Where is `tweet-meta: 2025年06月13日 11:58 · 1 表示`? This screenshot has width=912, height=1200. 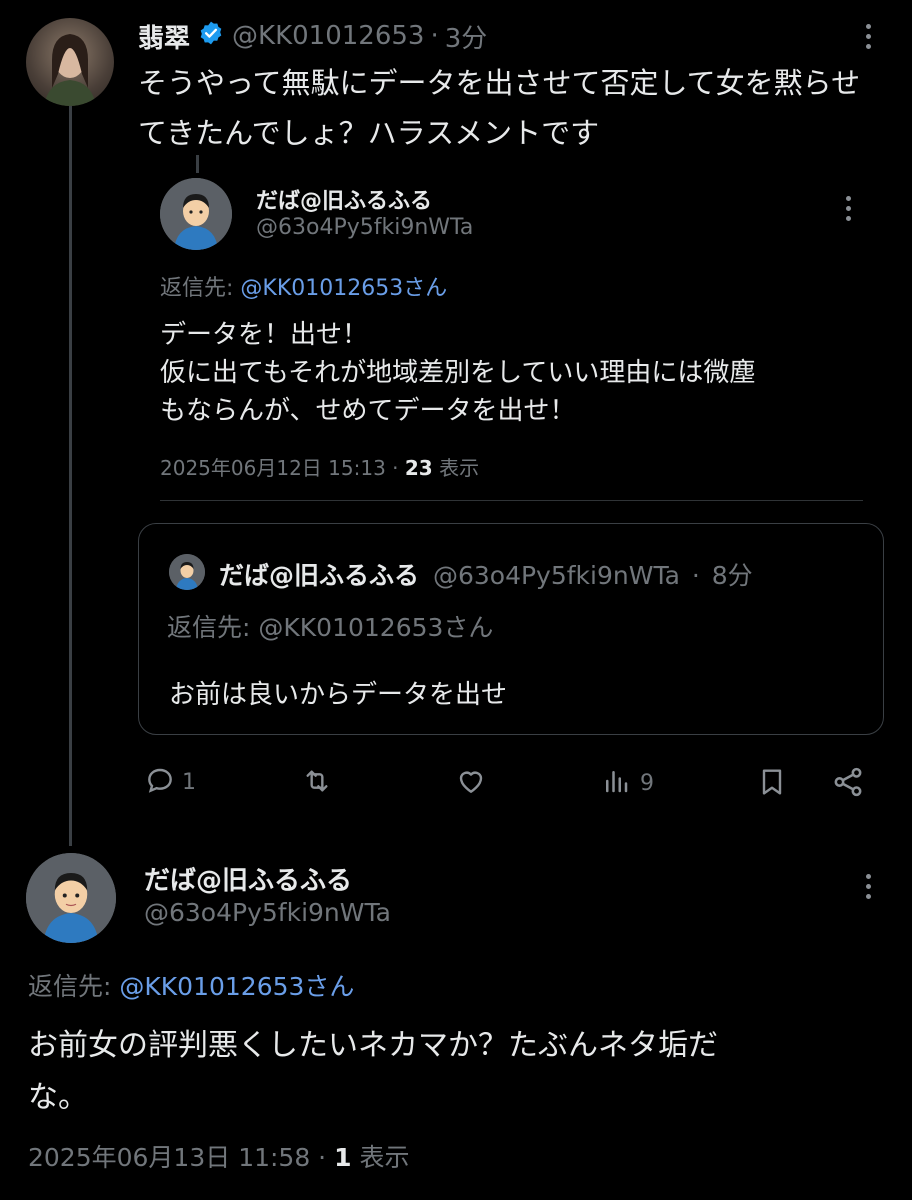
tweet-meta: 2025年06月13日 11:58 · 1 表示 is located at coordinates (218, 1156).